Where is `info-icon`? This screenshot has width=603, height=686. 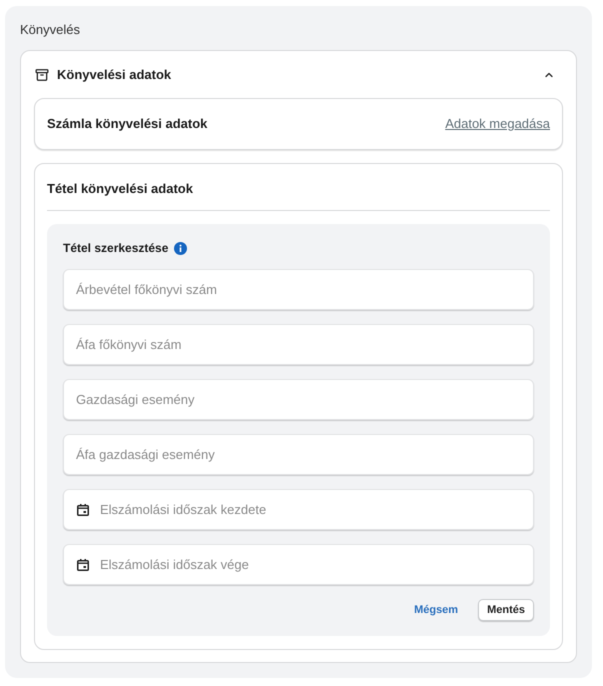
info-icon is located at coordinates (181, 248).